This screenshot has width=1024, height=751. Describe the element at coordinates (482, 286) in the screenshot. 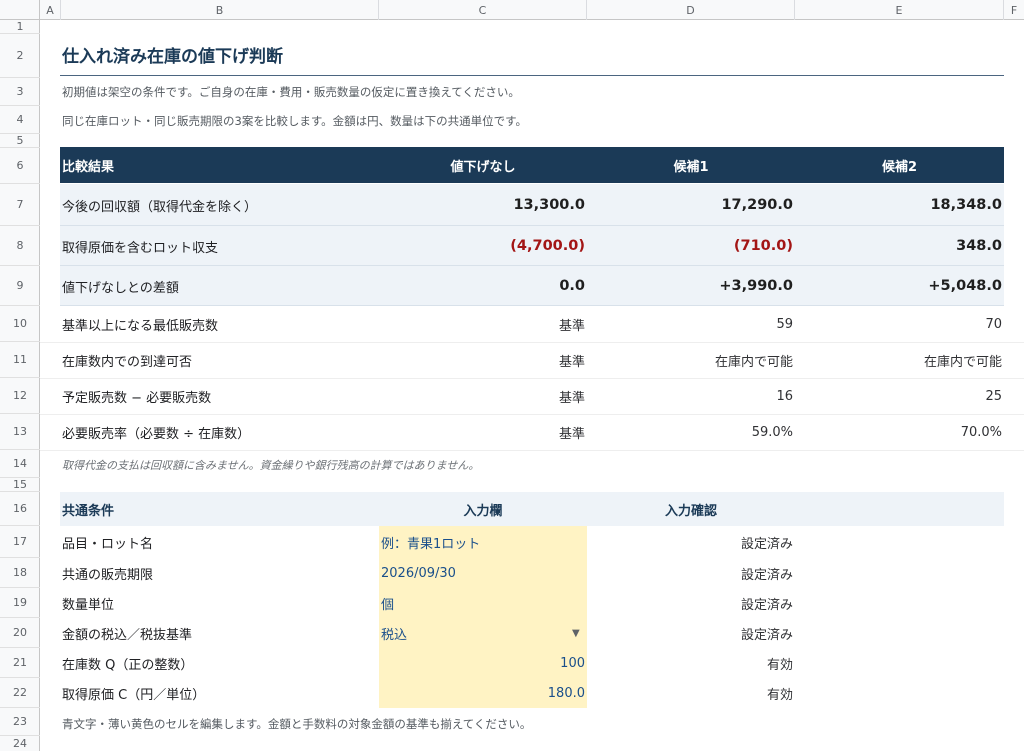

I see `result-diff-no-markdown: 0.0` at that location.